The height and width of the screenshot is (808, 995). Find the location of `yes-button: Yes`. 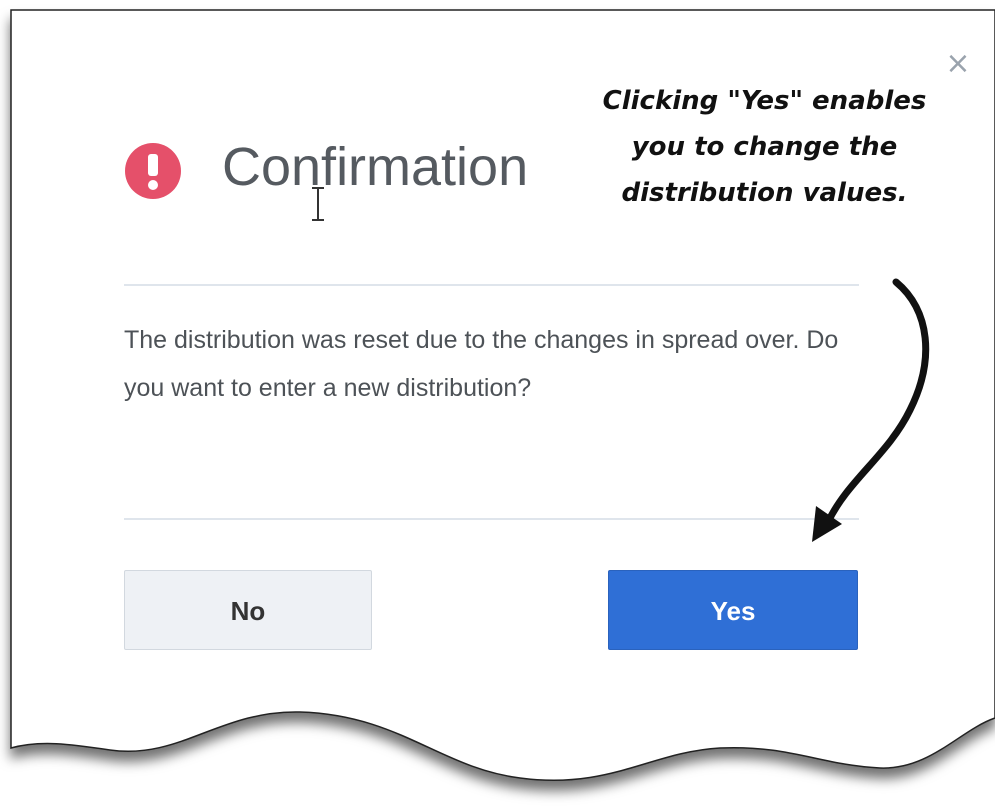

yes-button: Yes is located at coordinates (733, 610).